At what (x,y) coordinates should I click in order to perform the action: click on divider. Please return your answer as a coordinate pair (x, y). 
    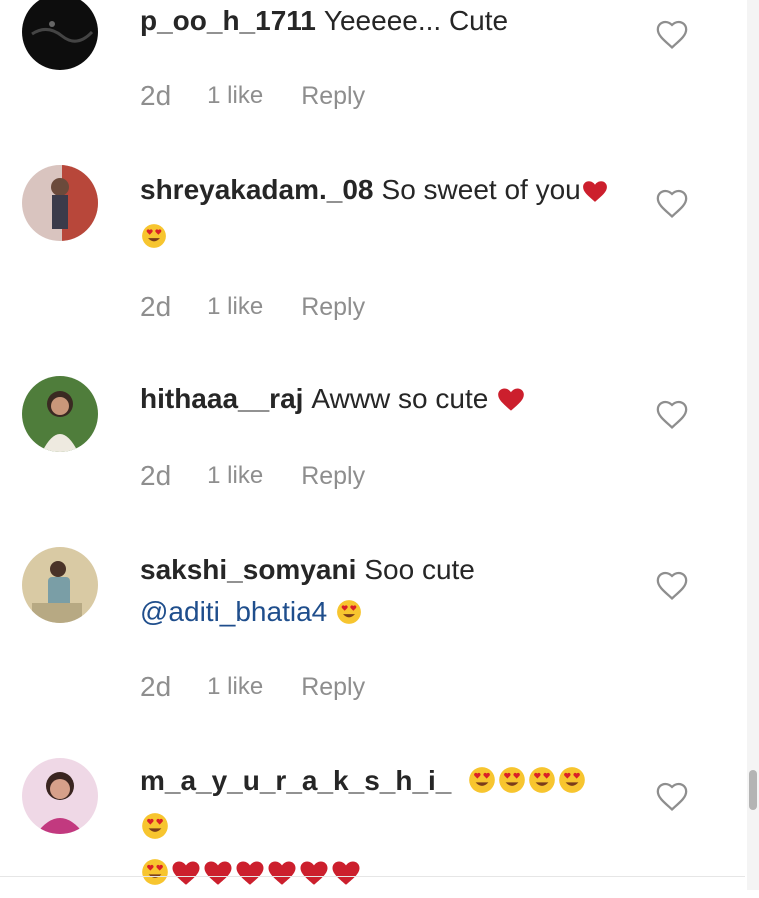
    Looking at the image, I should click on (372, 876).